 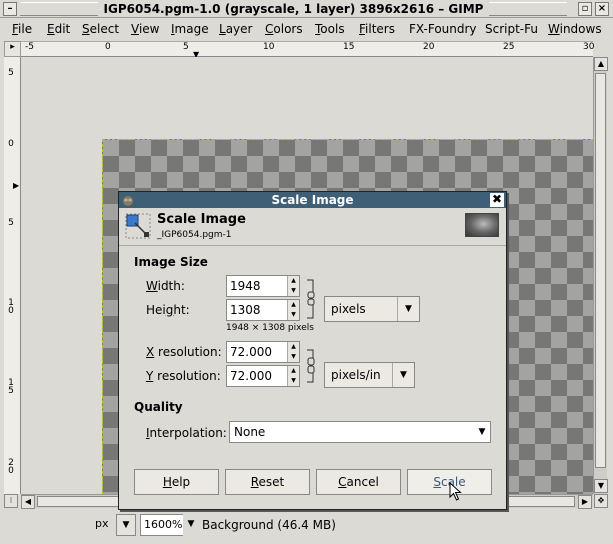 What do you see at coordinates (104, 525) in the screenshot?
I see `unit-value: px` at bounding box center [104, 525].